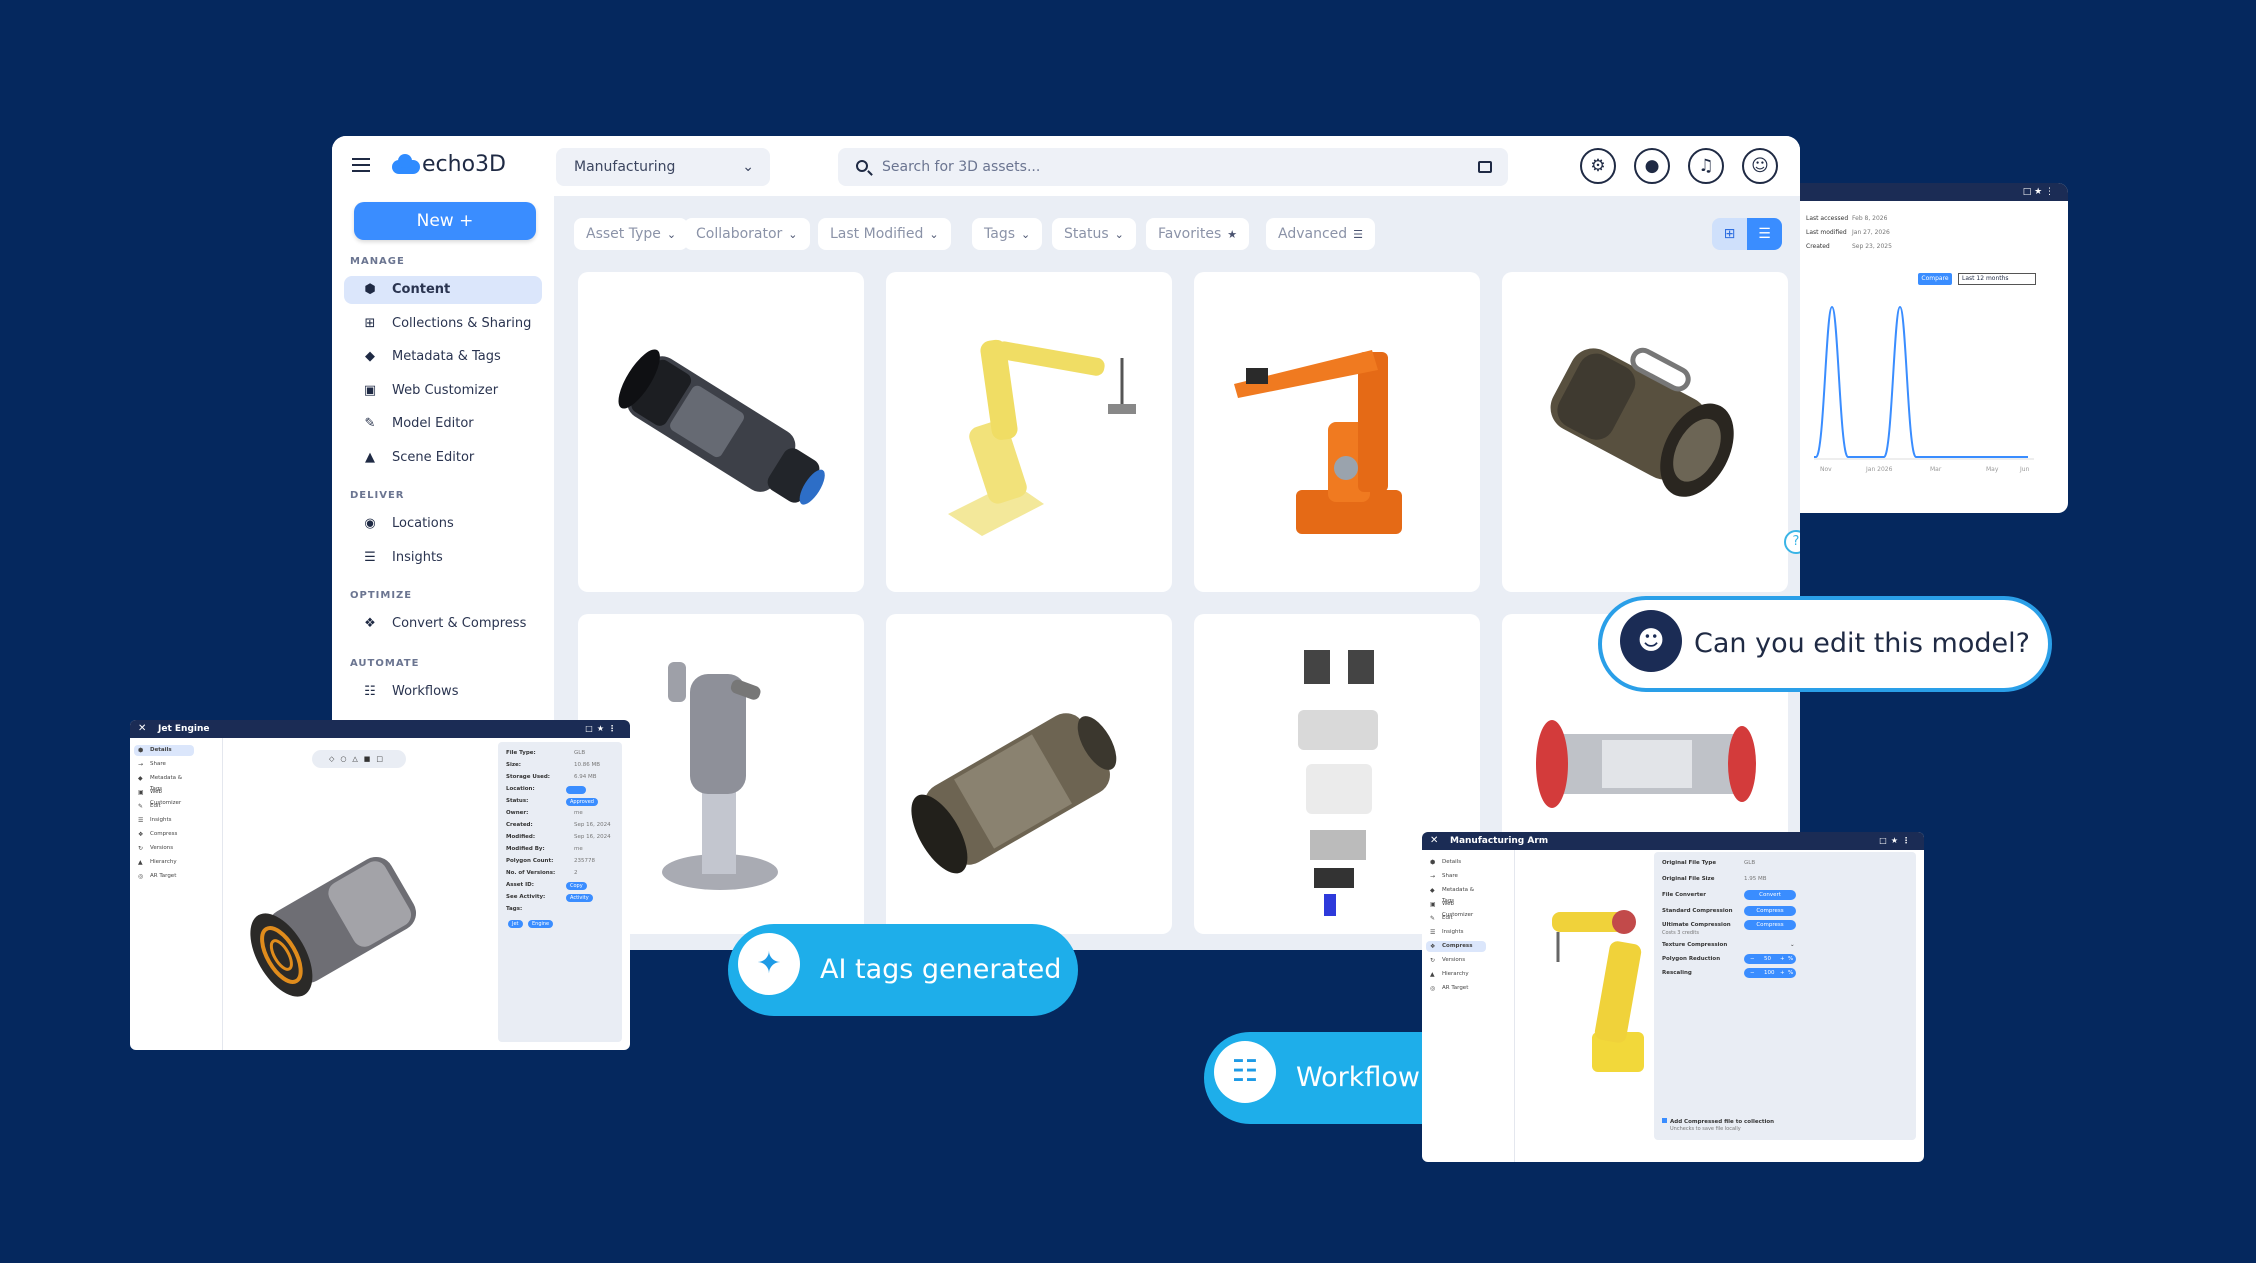 This screenshot has width=2256, height=1263. What do you see at coordinates (359, 759) in the screenshot?
I see `viewer-toolbar: ◇○△■□` at bounding box center [359, 759].